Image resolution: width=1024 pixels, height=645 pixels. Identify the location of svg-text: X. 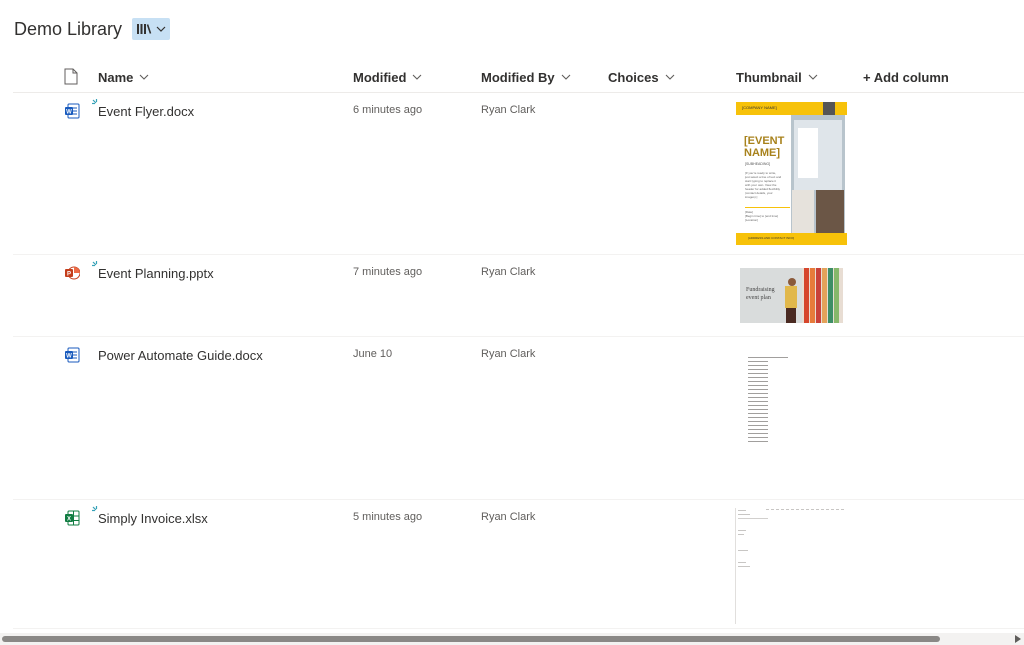
(69, 520).